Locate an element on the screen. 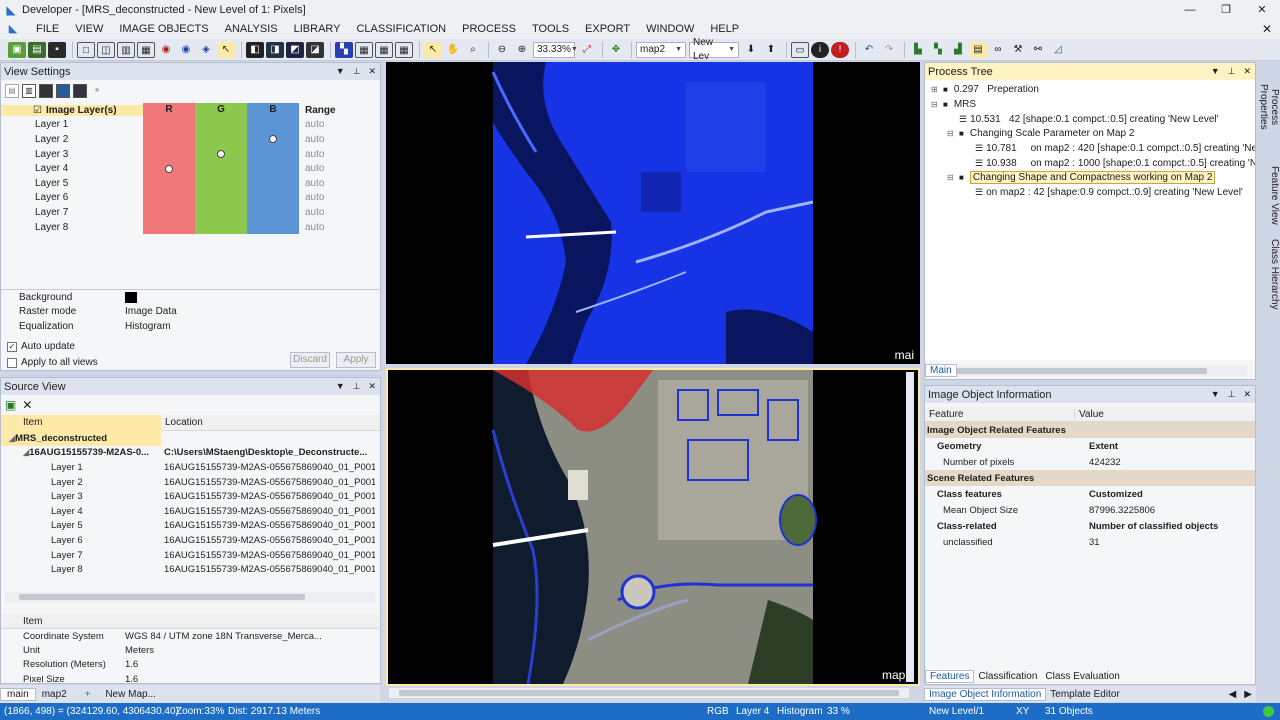 The image size is (1280, 720). mix-icon is located at coordinates (80, 91).